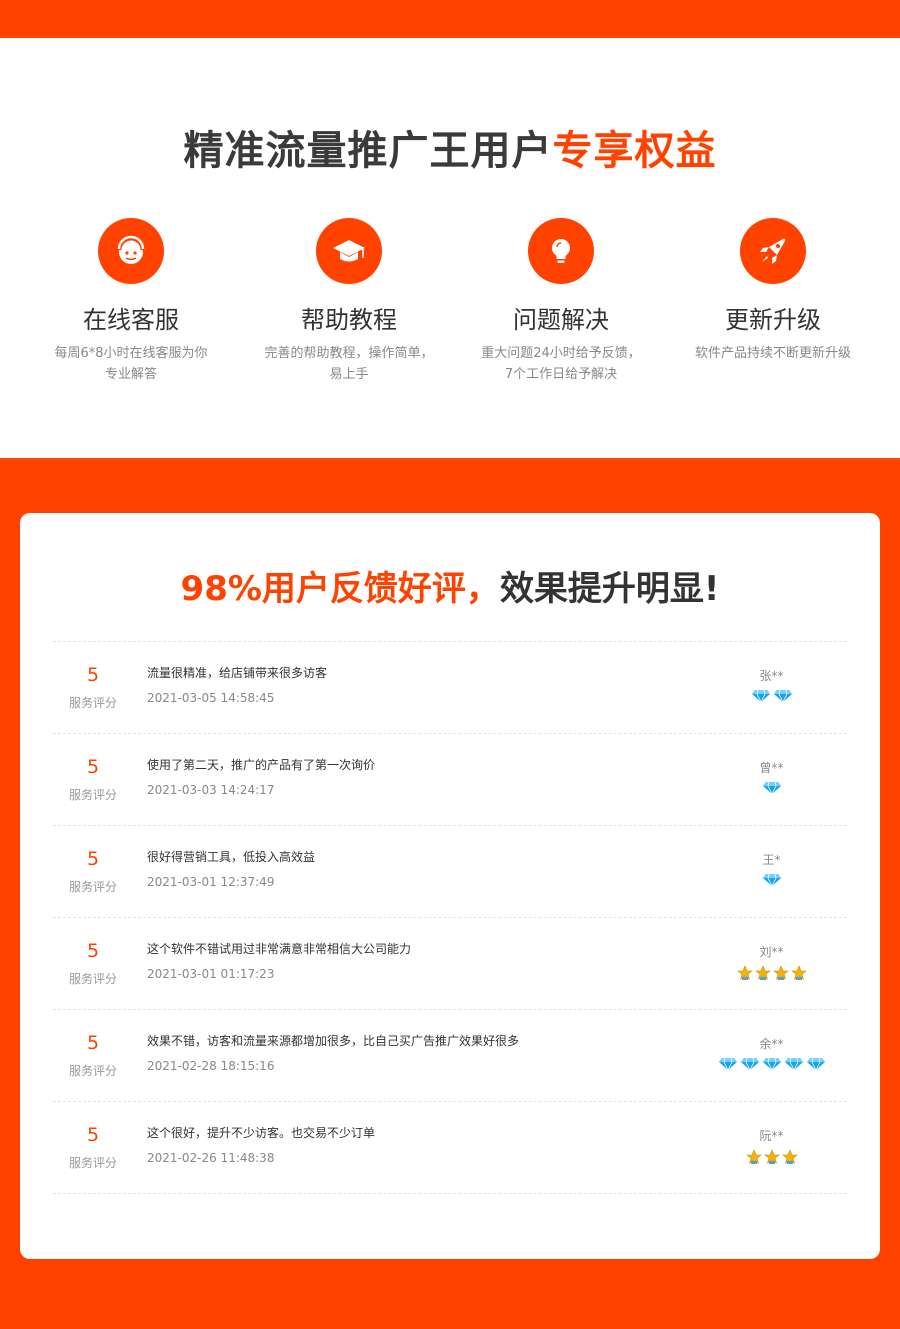 The height and width of the screenshot is (1329, 900). I want to click on review-user: 张**, so click(771, 676).